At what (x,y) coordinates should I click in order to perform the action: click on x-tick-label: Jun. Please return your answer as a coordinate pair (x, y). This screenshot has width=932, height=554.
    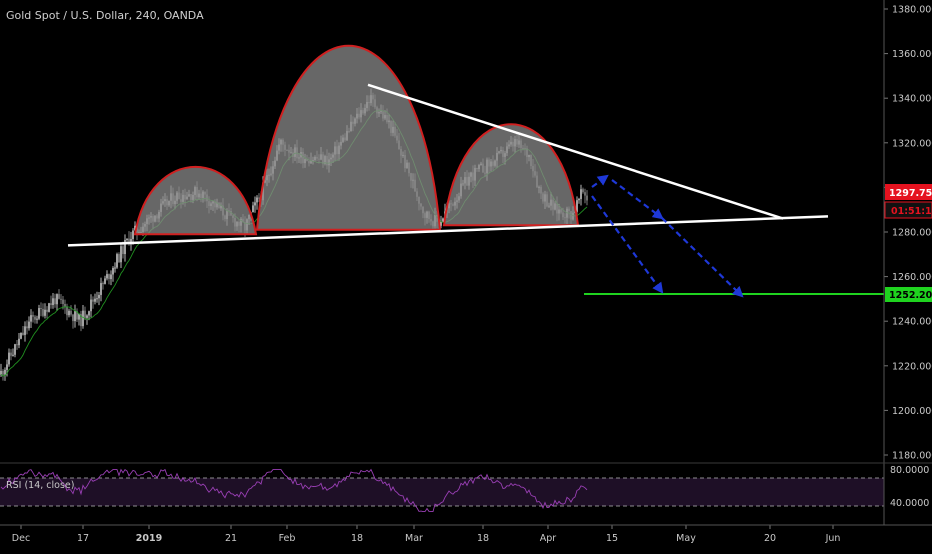
    Looking at the image, I should click on (833, 538).